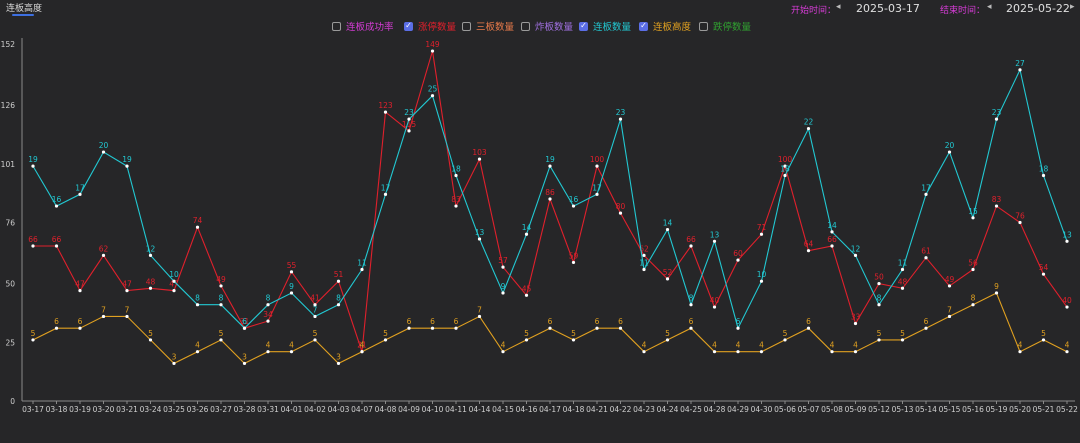  What do you see at coordinates (550, 159) in the screenshot?
I see `data-label: 19` at bounding box center [550, 159].